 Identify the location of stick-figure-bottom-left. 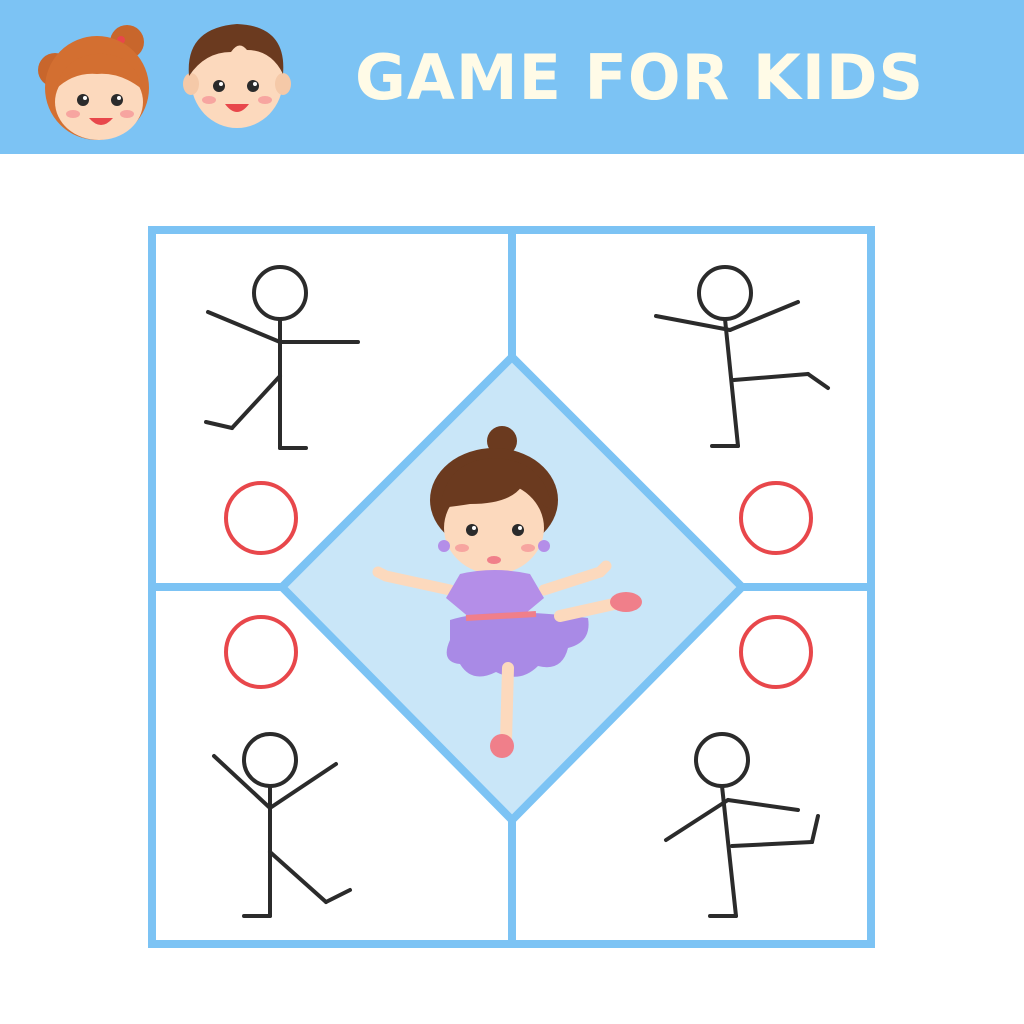
(282, 825).